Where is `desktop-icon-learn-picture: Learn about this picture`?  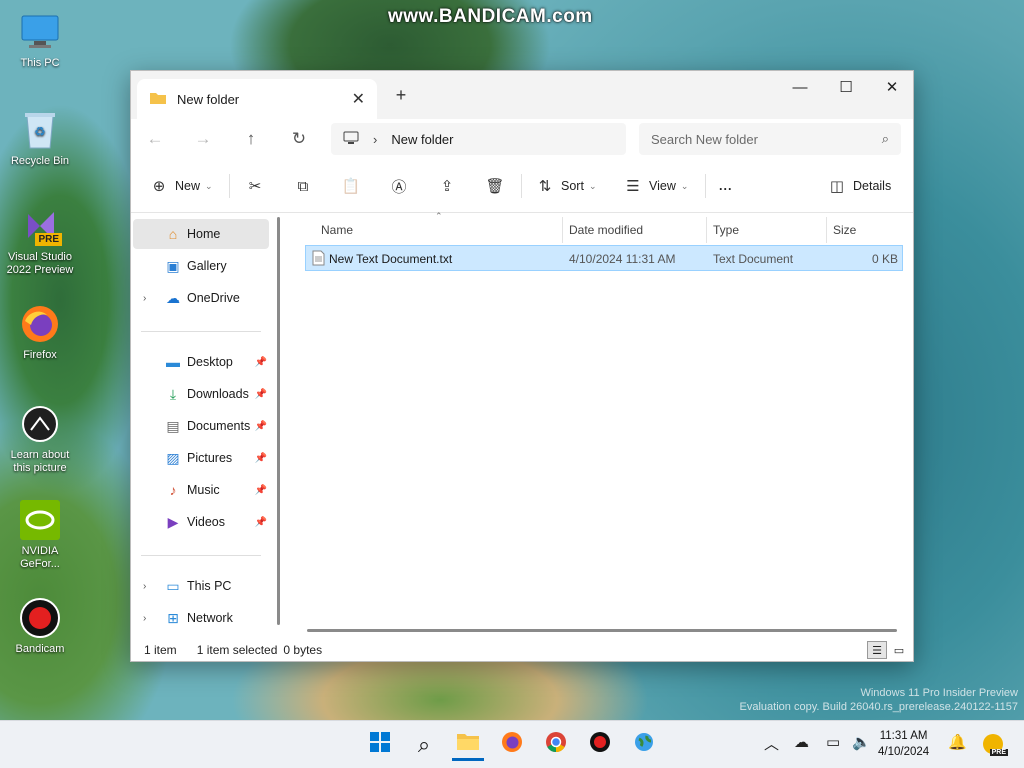
desktop-icon-learn-picture: Learn about this picture is located at coordinates (40, 438).